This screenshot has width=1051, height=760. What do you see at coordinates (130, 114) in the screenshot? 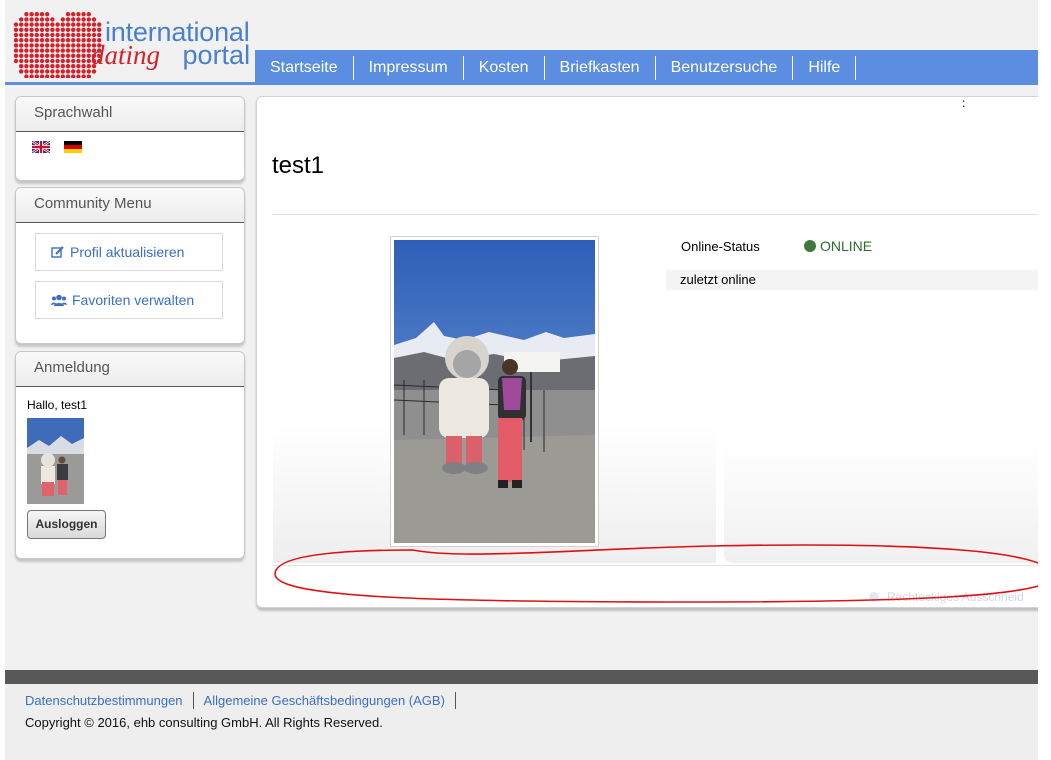
I see `language-panel-title: Sprachwahl` at bounding box center [130, 114].